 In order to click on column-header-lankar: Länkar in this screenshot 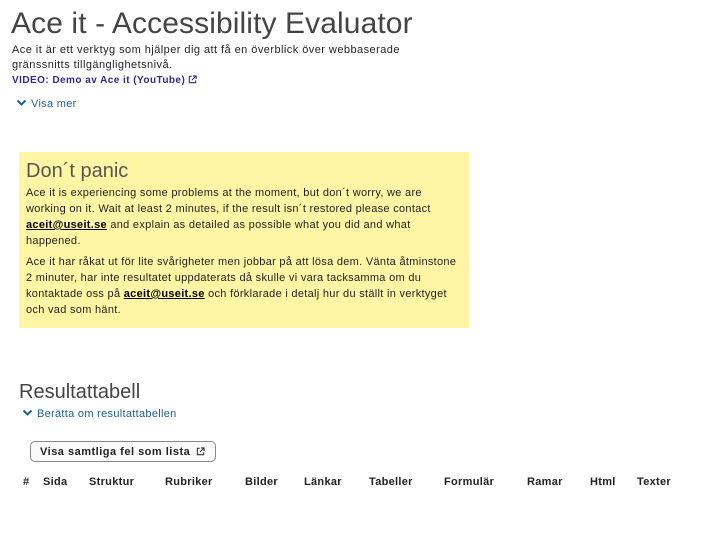, I will do `click(323, 482)`.